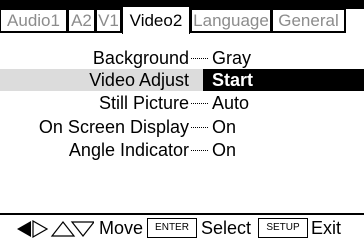 The height and width of the screenshot is (240, 364). I want to click on tab-video2: Video2, so click(156, 20).